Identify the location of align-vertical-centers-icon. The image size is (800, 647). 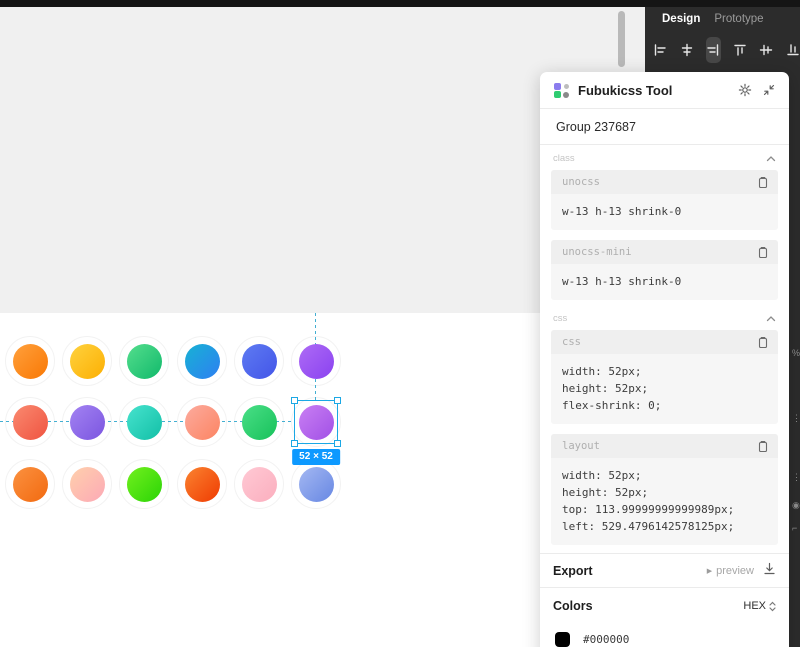
(766, 50).